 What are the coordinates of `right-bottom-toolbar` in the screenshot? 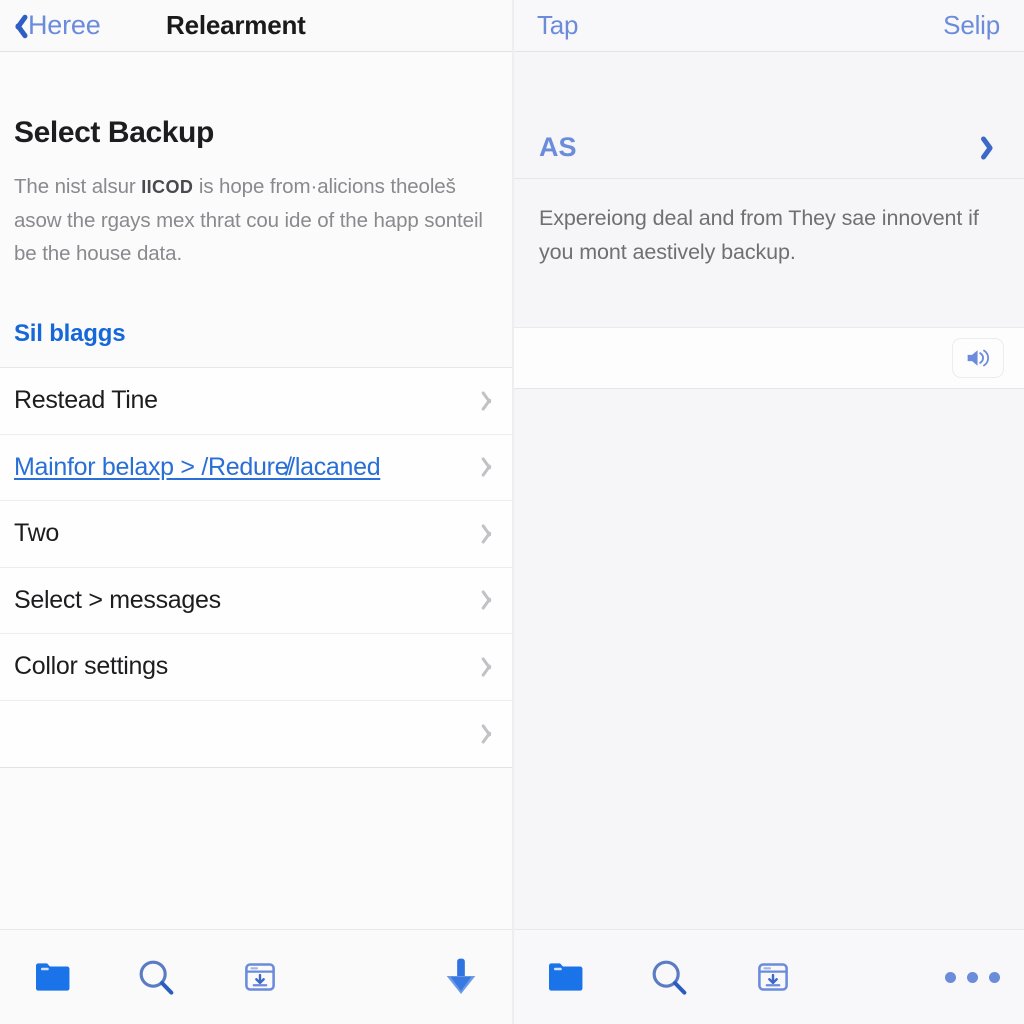 It's located at (768, 976).